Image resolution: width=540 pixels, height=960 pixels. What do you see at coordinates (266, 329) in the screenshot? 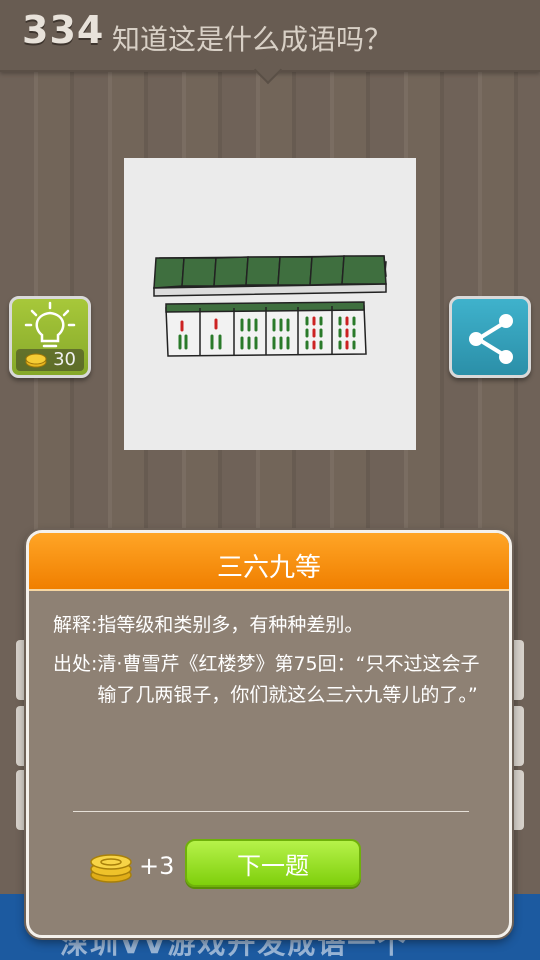
I see `face-up-tiles` at bounding box center [266, 329].